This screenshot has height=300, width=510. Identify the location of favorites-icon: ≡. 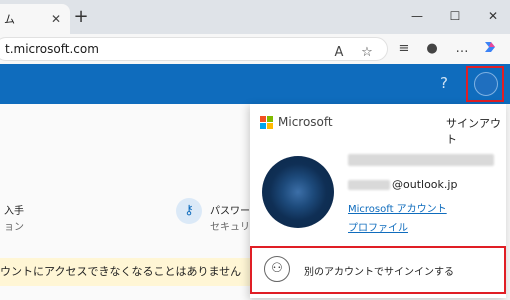
(404, 49).